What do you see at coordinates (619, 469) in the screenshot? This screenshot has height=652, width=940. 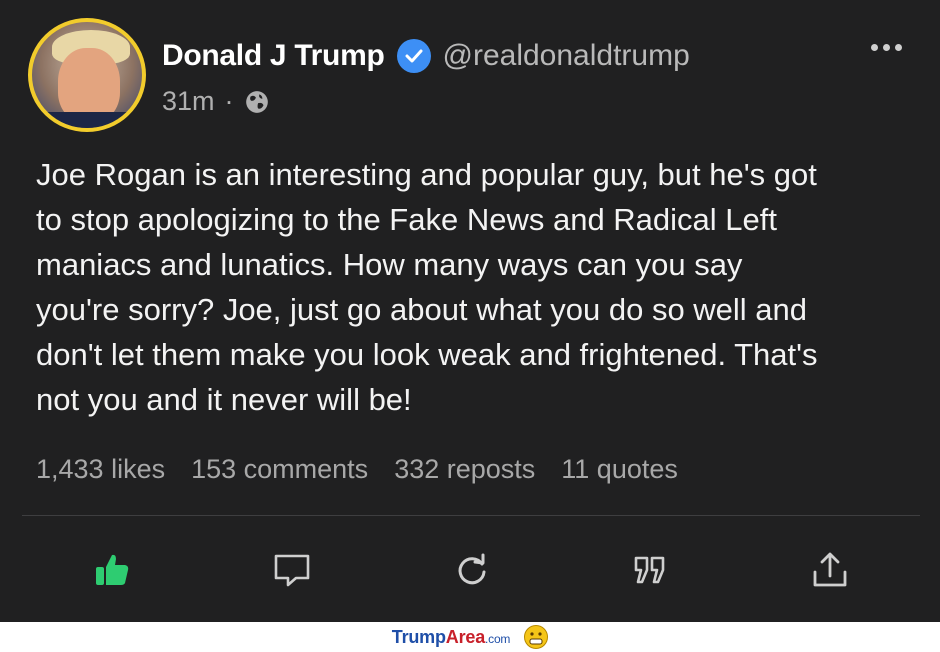 I see `quotes-count: 11 quotes` at bounding box center [619, 469].